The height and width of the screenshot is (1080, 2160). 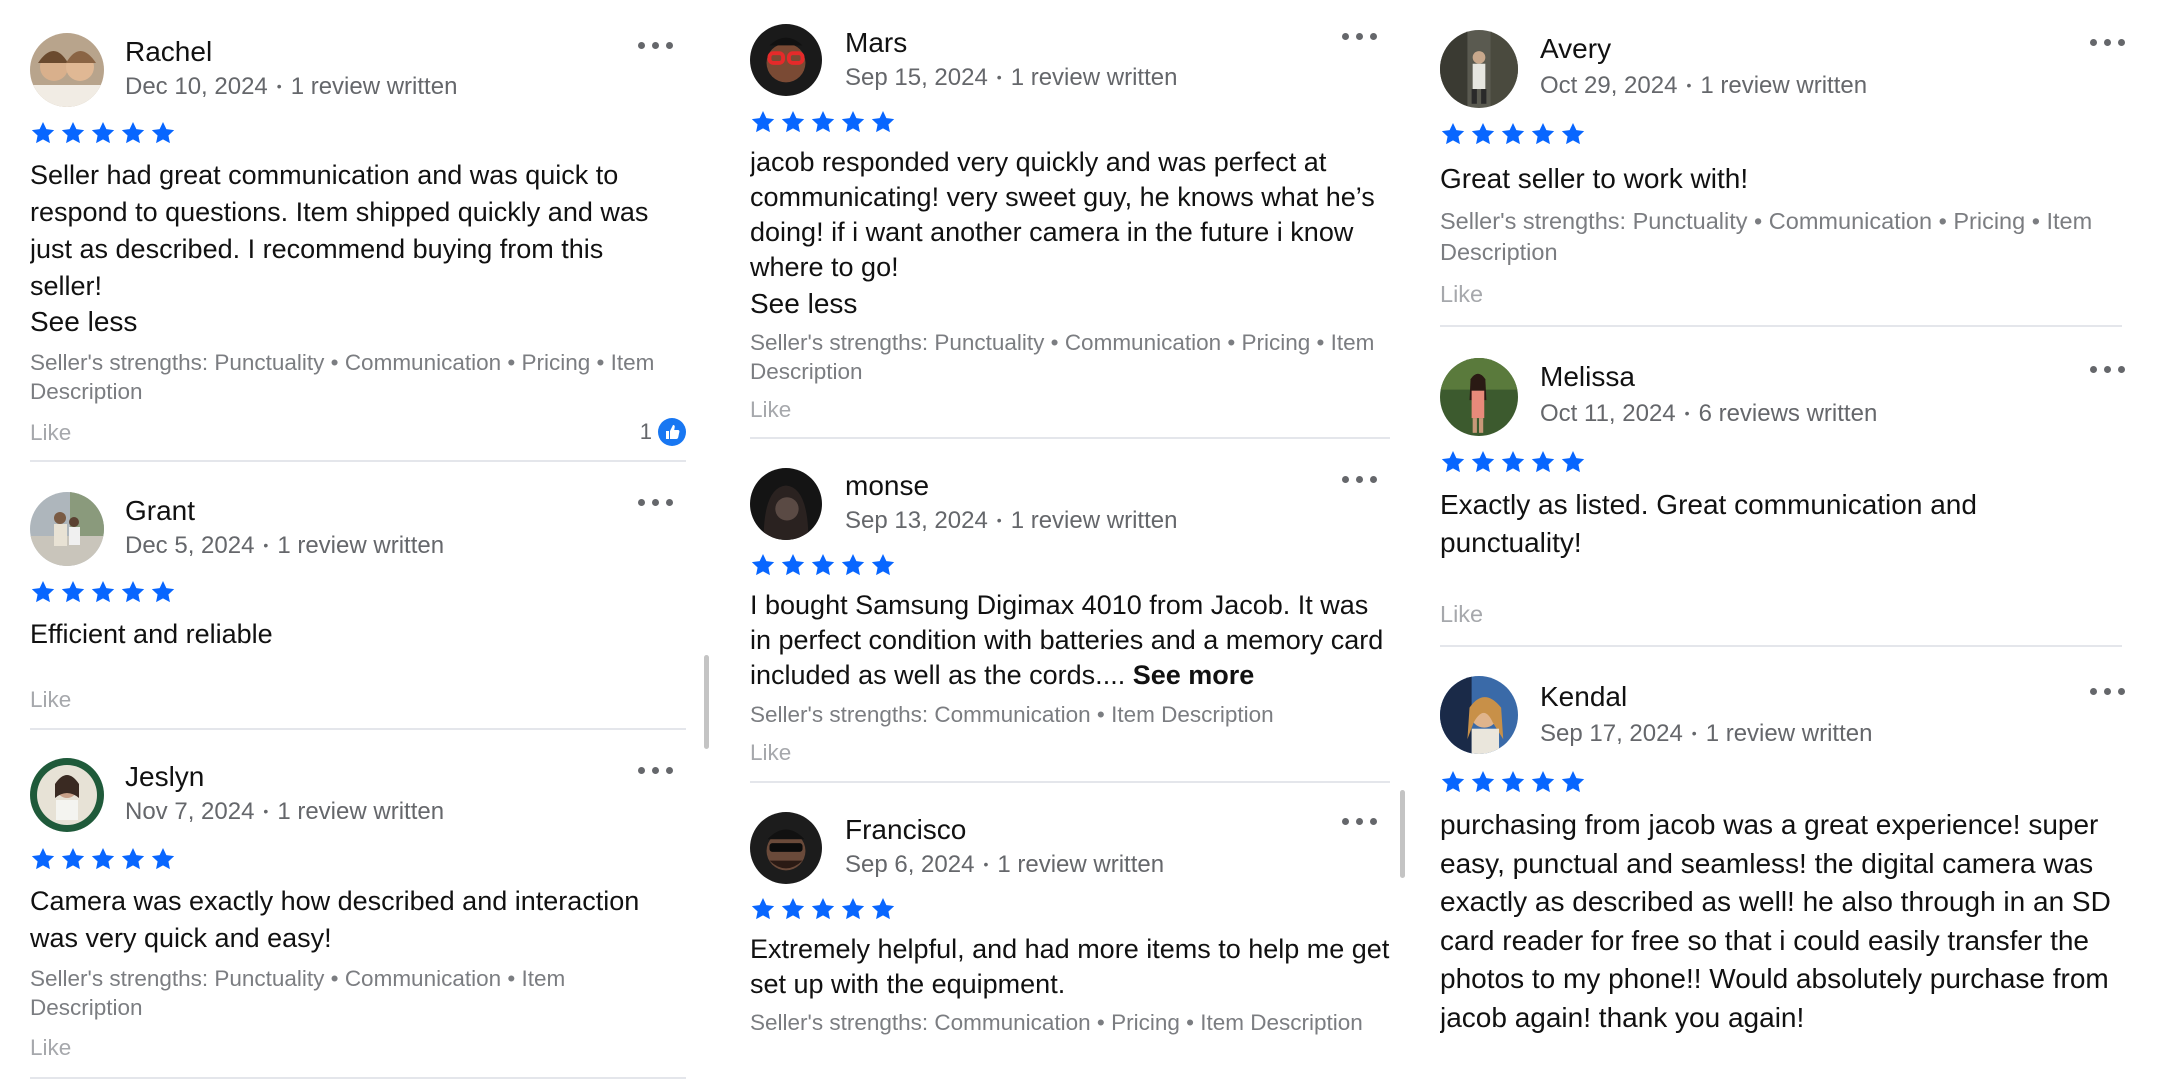 What do you see at coordinates (887, 486) in the screenshot?
I see `reviewer-name: monse` at bounding box center [887, 486].